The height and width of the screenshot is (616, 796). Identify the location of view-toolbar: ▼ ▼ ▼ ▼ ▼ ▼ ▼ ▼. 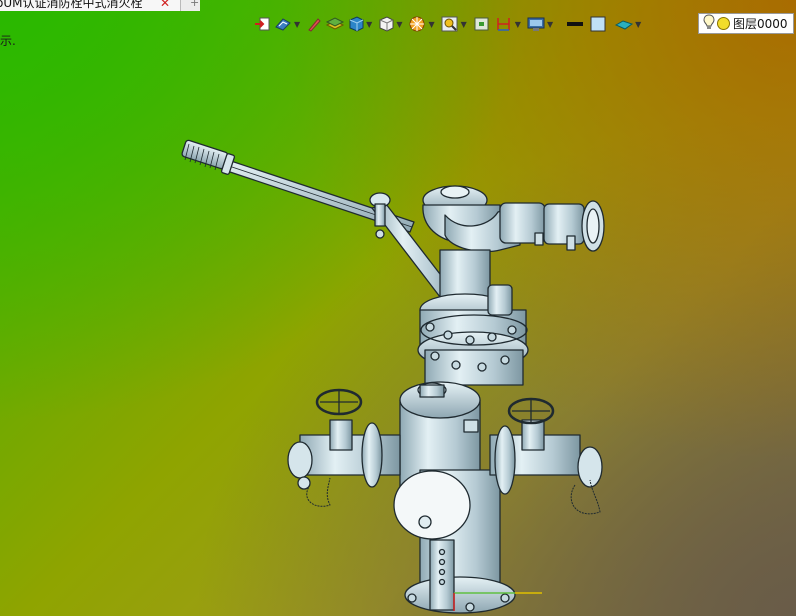
(449, 24).